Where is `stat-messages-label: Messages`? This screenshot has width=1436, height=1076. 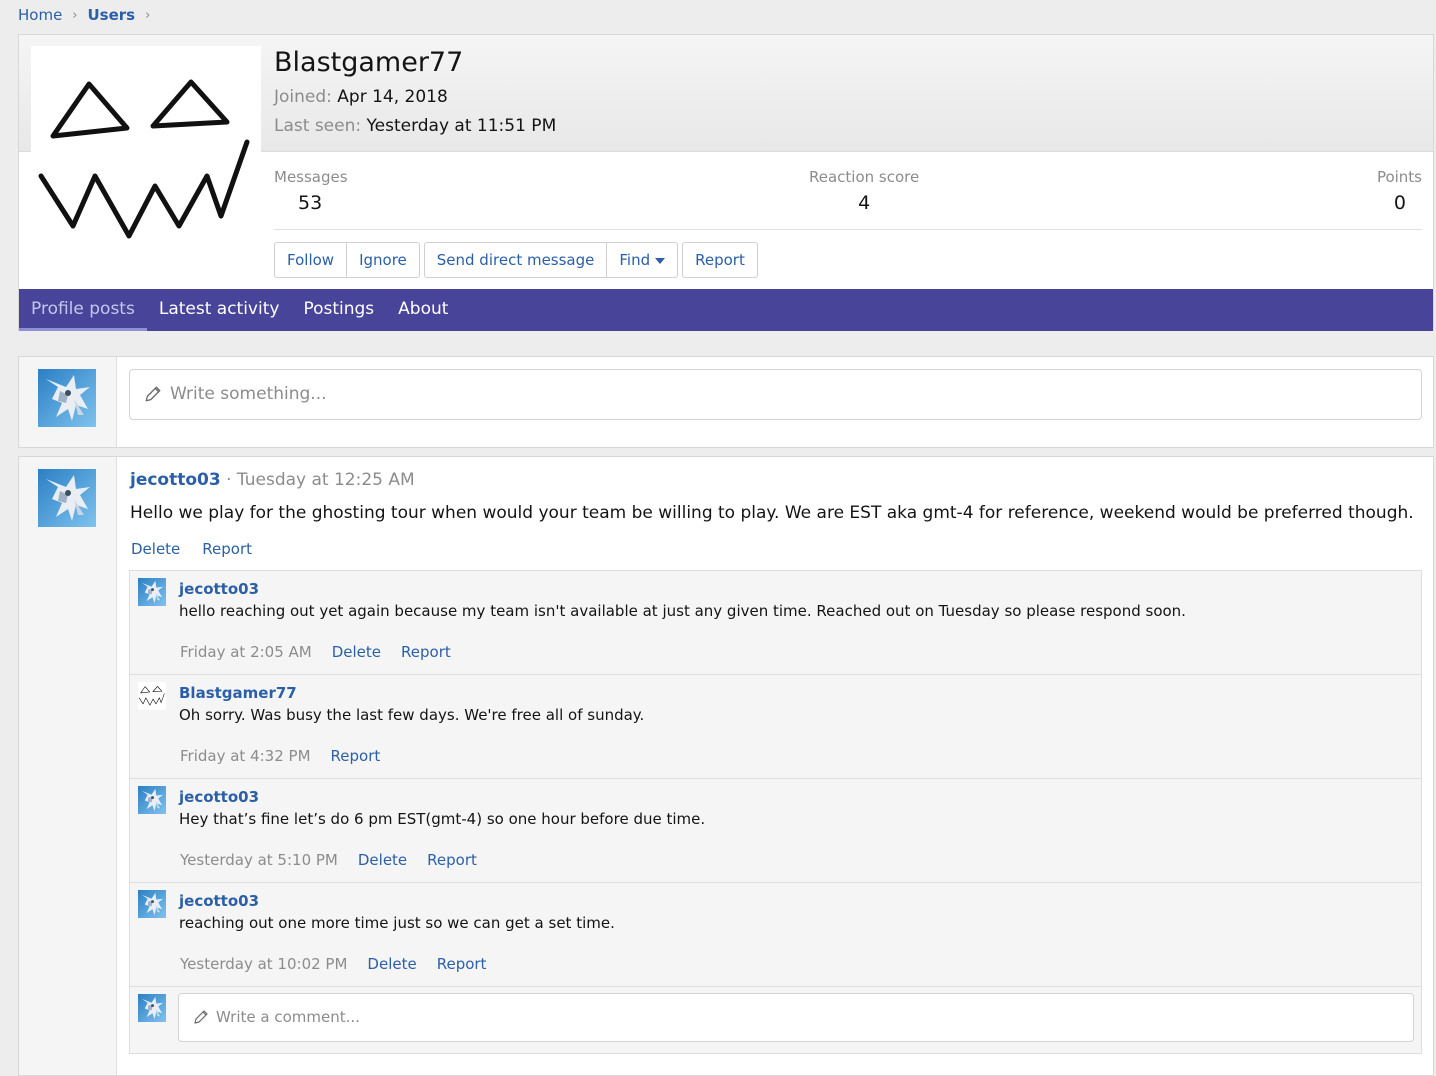 stat-messages-label: Messages is located at coordinates (311, 177).